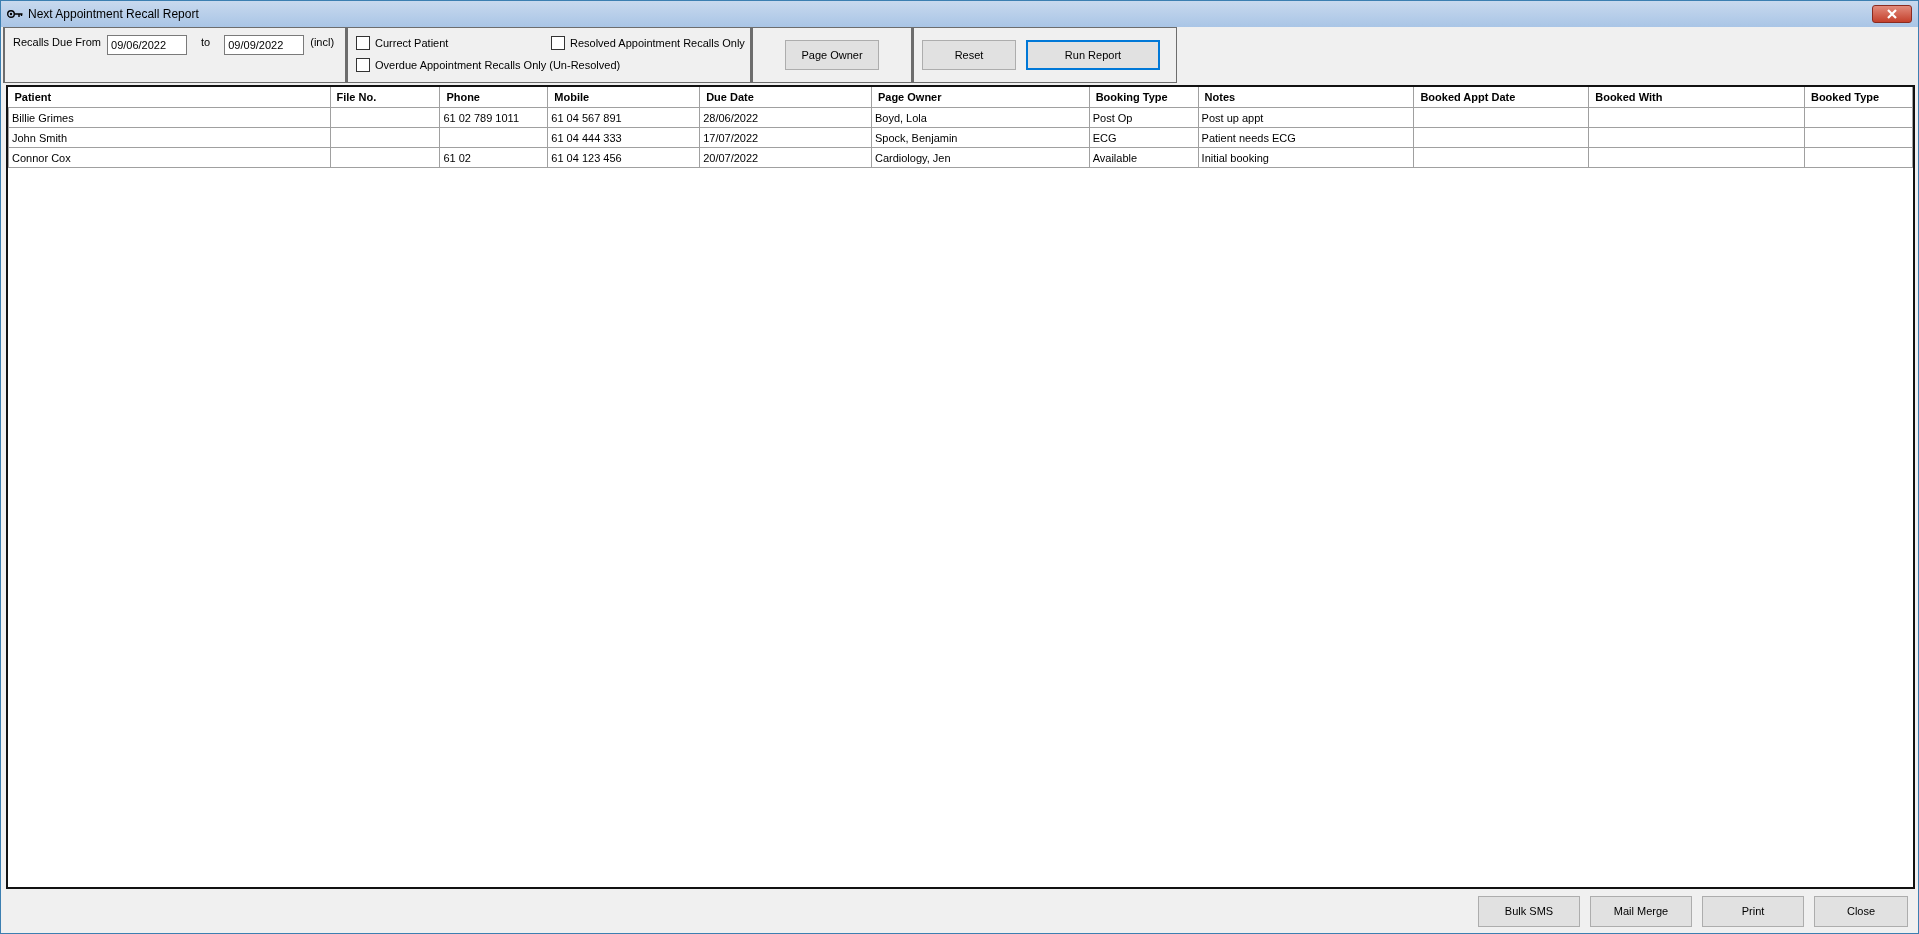 The height and width of the screenshot is (934, 1919). What do you see at coordinates (657, 43) in the screenshot?
I see `checkbox-label: Resolved Appointment Recalls Only` at bounding box center [657, 43].